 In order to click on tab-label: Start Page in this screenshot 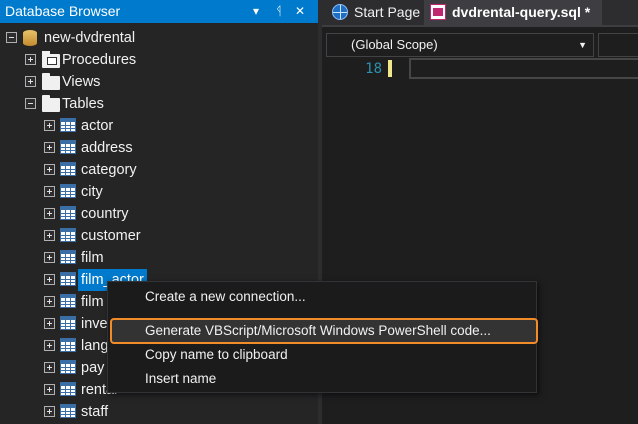, I will do `click(387, 12)`.